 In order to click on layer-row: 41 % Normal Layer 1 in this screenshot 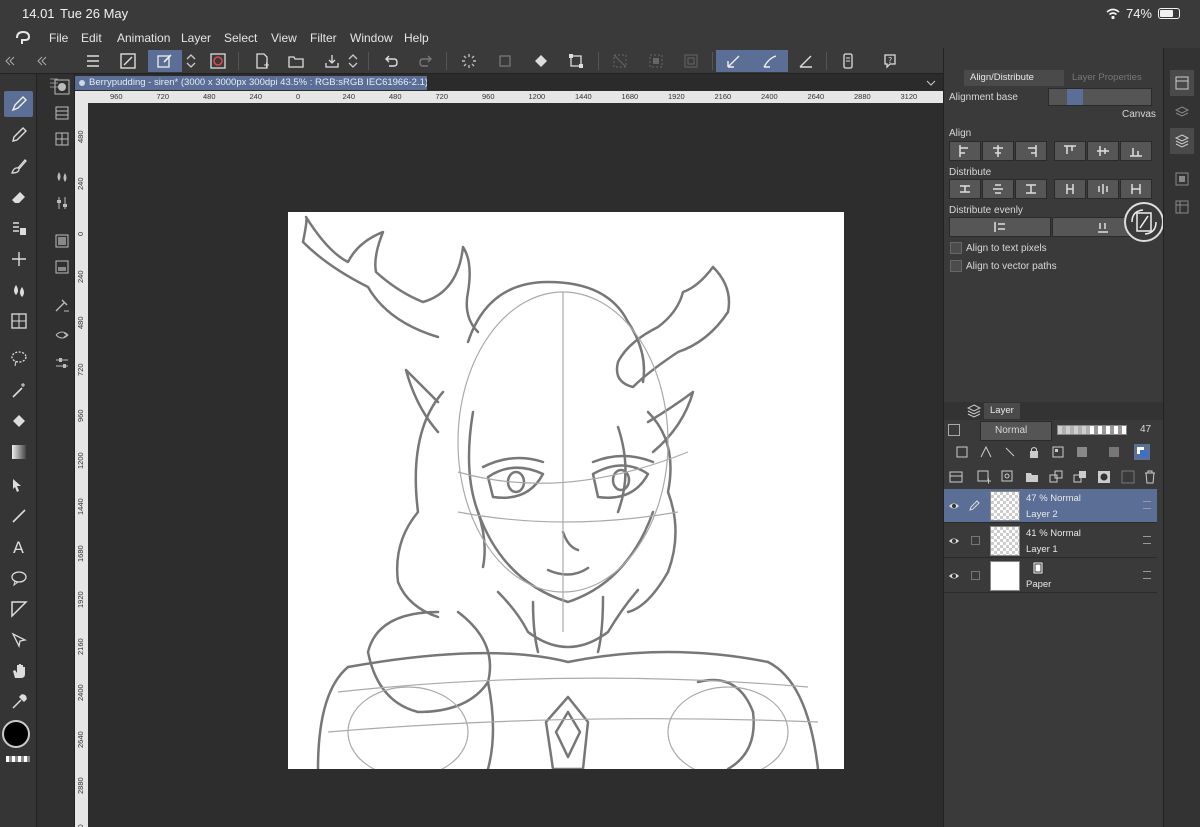, I will do `click(1050, 541)`.